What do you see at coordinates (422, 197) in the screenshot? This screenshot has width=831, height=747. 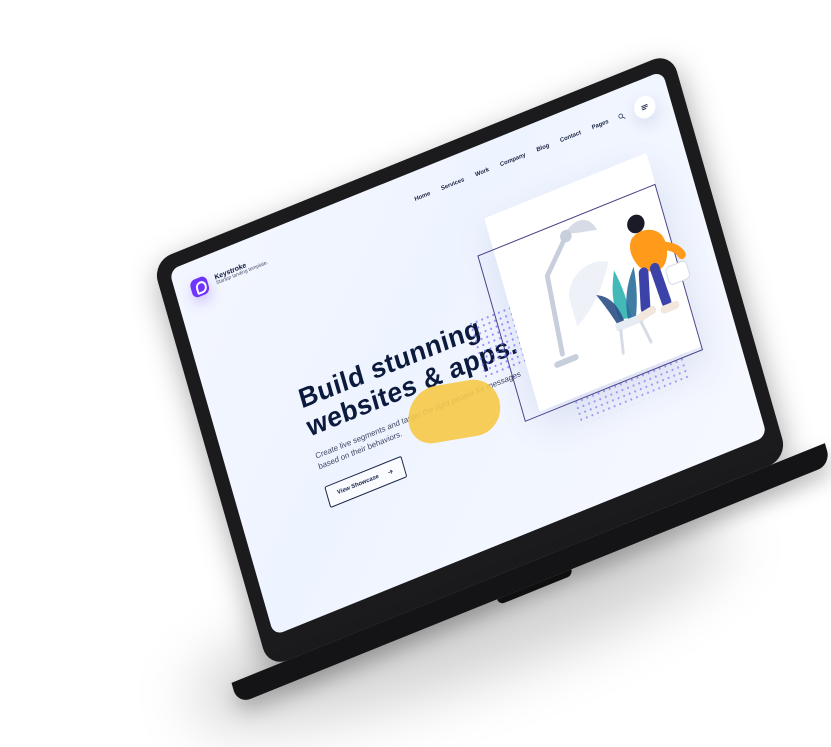 I see `nav-item-home: Home` at bounding box center [422, 197].